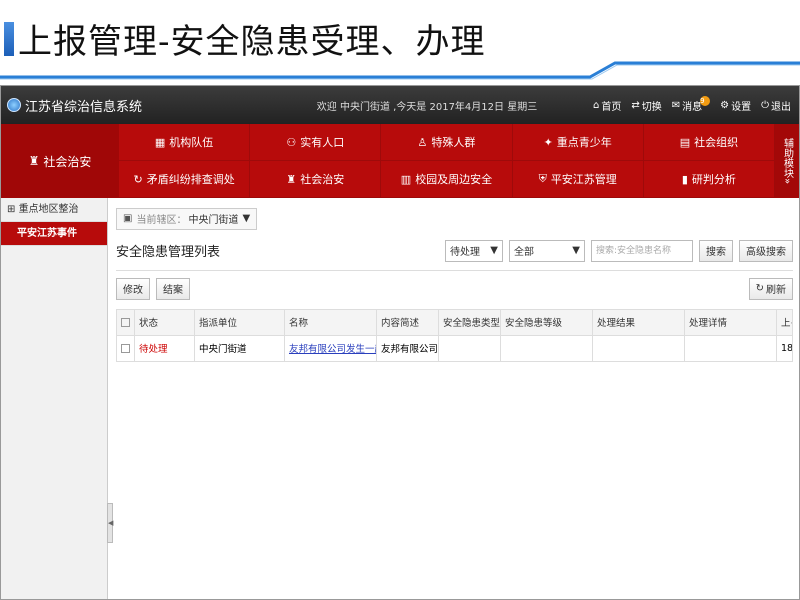 Image resolution: width=800 pixels, height=600 pixels. Describe the element at coordinates (474, 250) in the screenshot. I see `status-filter-select: 待处理 ▼` at that location.